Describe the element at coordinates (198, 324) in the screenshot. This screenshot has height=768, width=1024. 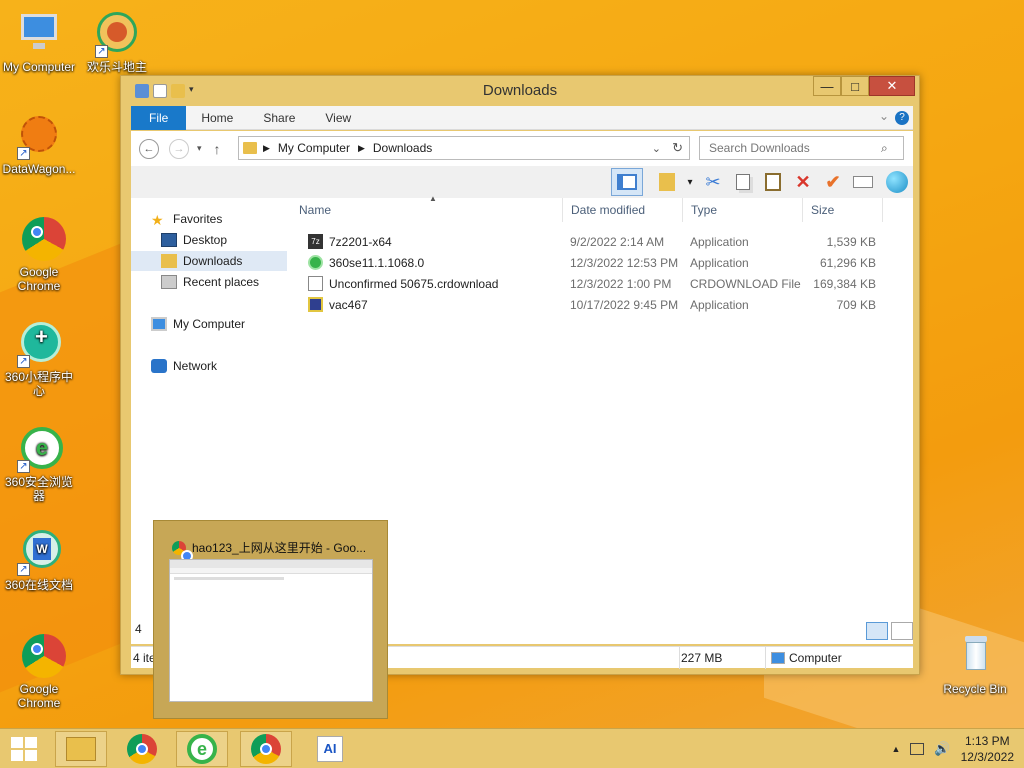
I see `nav-my-computer: My Computer` at that location.